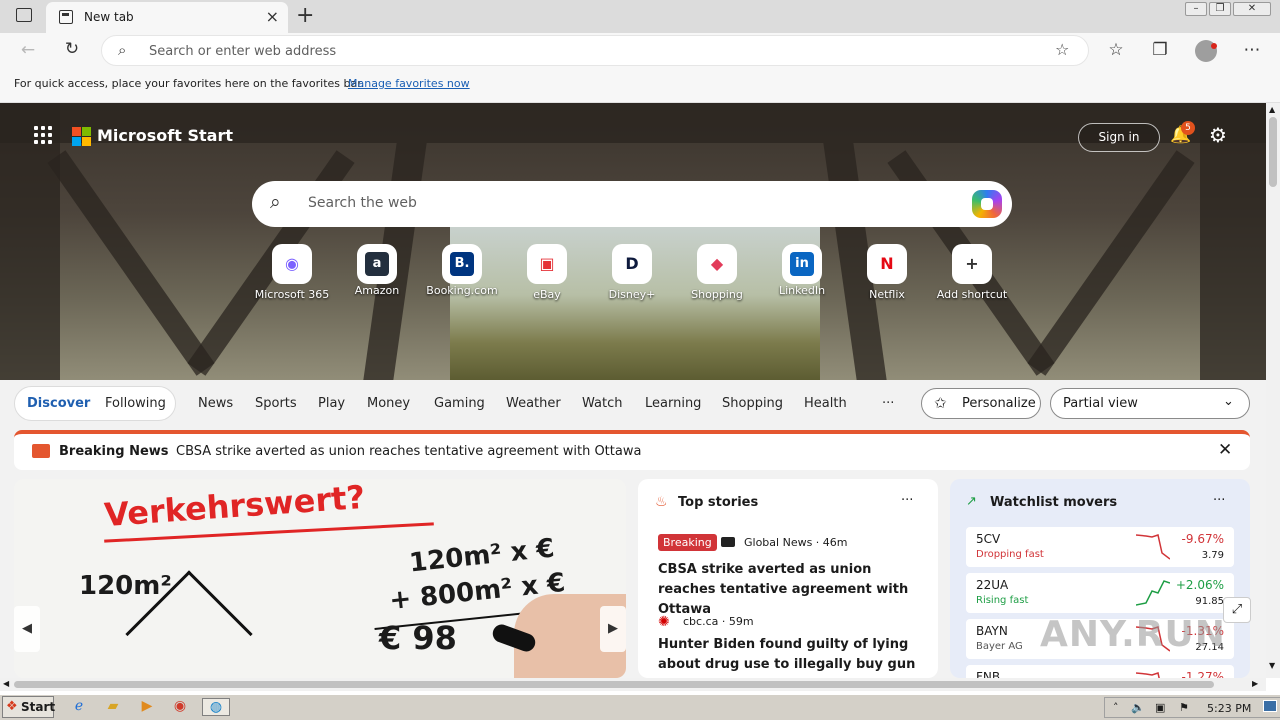 The width and height of the screenshot is (1280, 720). Describe the element at coordinates (1100, 547) in the screenshot. I see `watchlist-row: 5CV Dropping fast -9.67% 3.79` at that location.